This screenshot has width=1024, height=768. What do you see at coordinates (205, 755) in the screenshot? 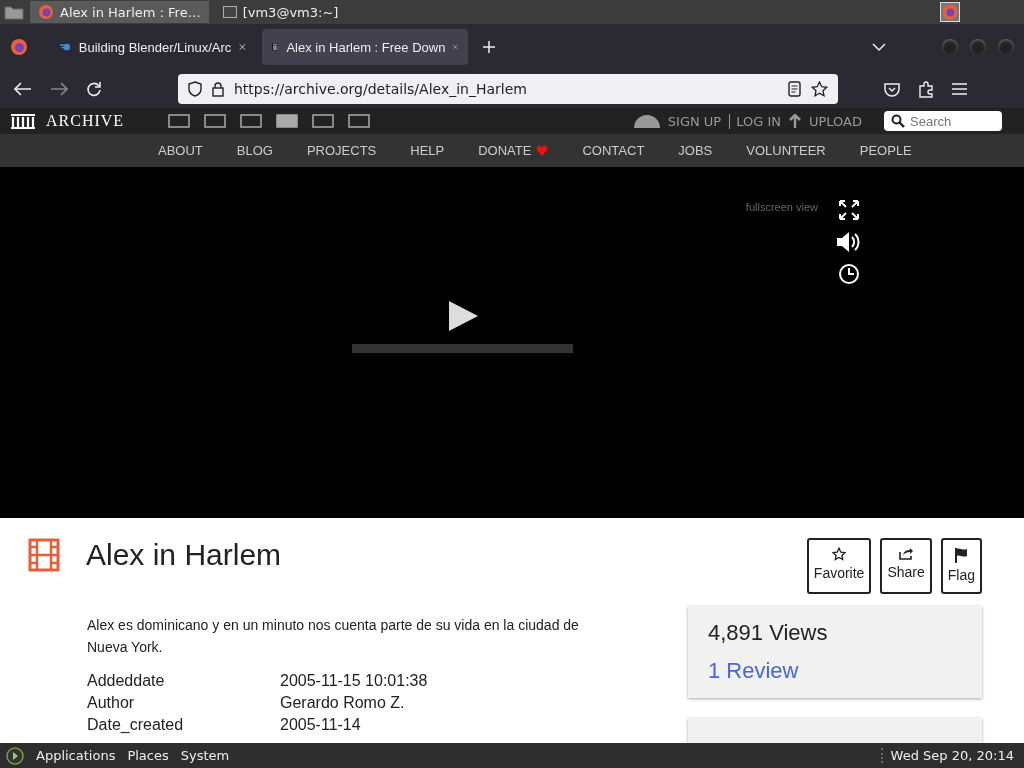
I see `taskbar-menu: System` at bounding box center [205, 755].